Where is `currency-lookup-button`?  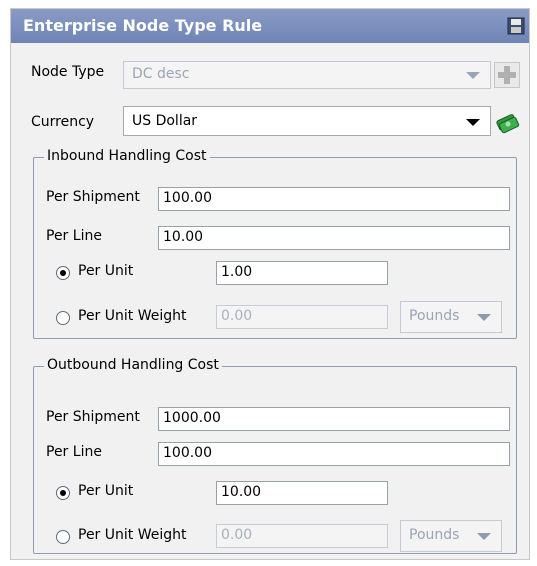 currency-lookup-button is located at coordinates (507, 121).